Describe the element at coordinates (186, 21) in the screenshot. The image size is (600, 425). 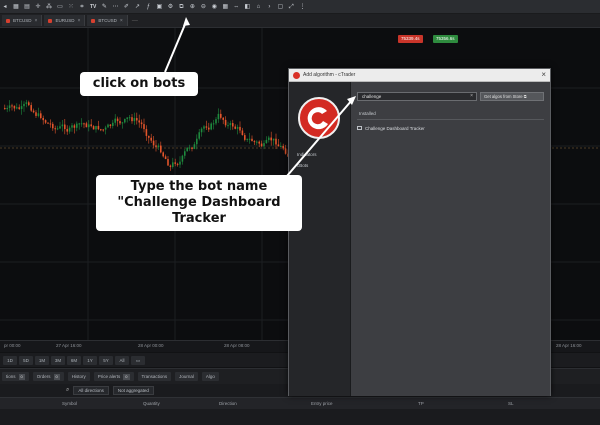
I see `arrowhead` at that location.